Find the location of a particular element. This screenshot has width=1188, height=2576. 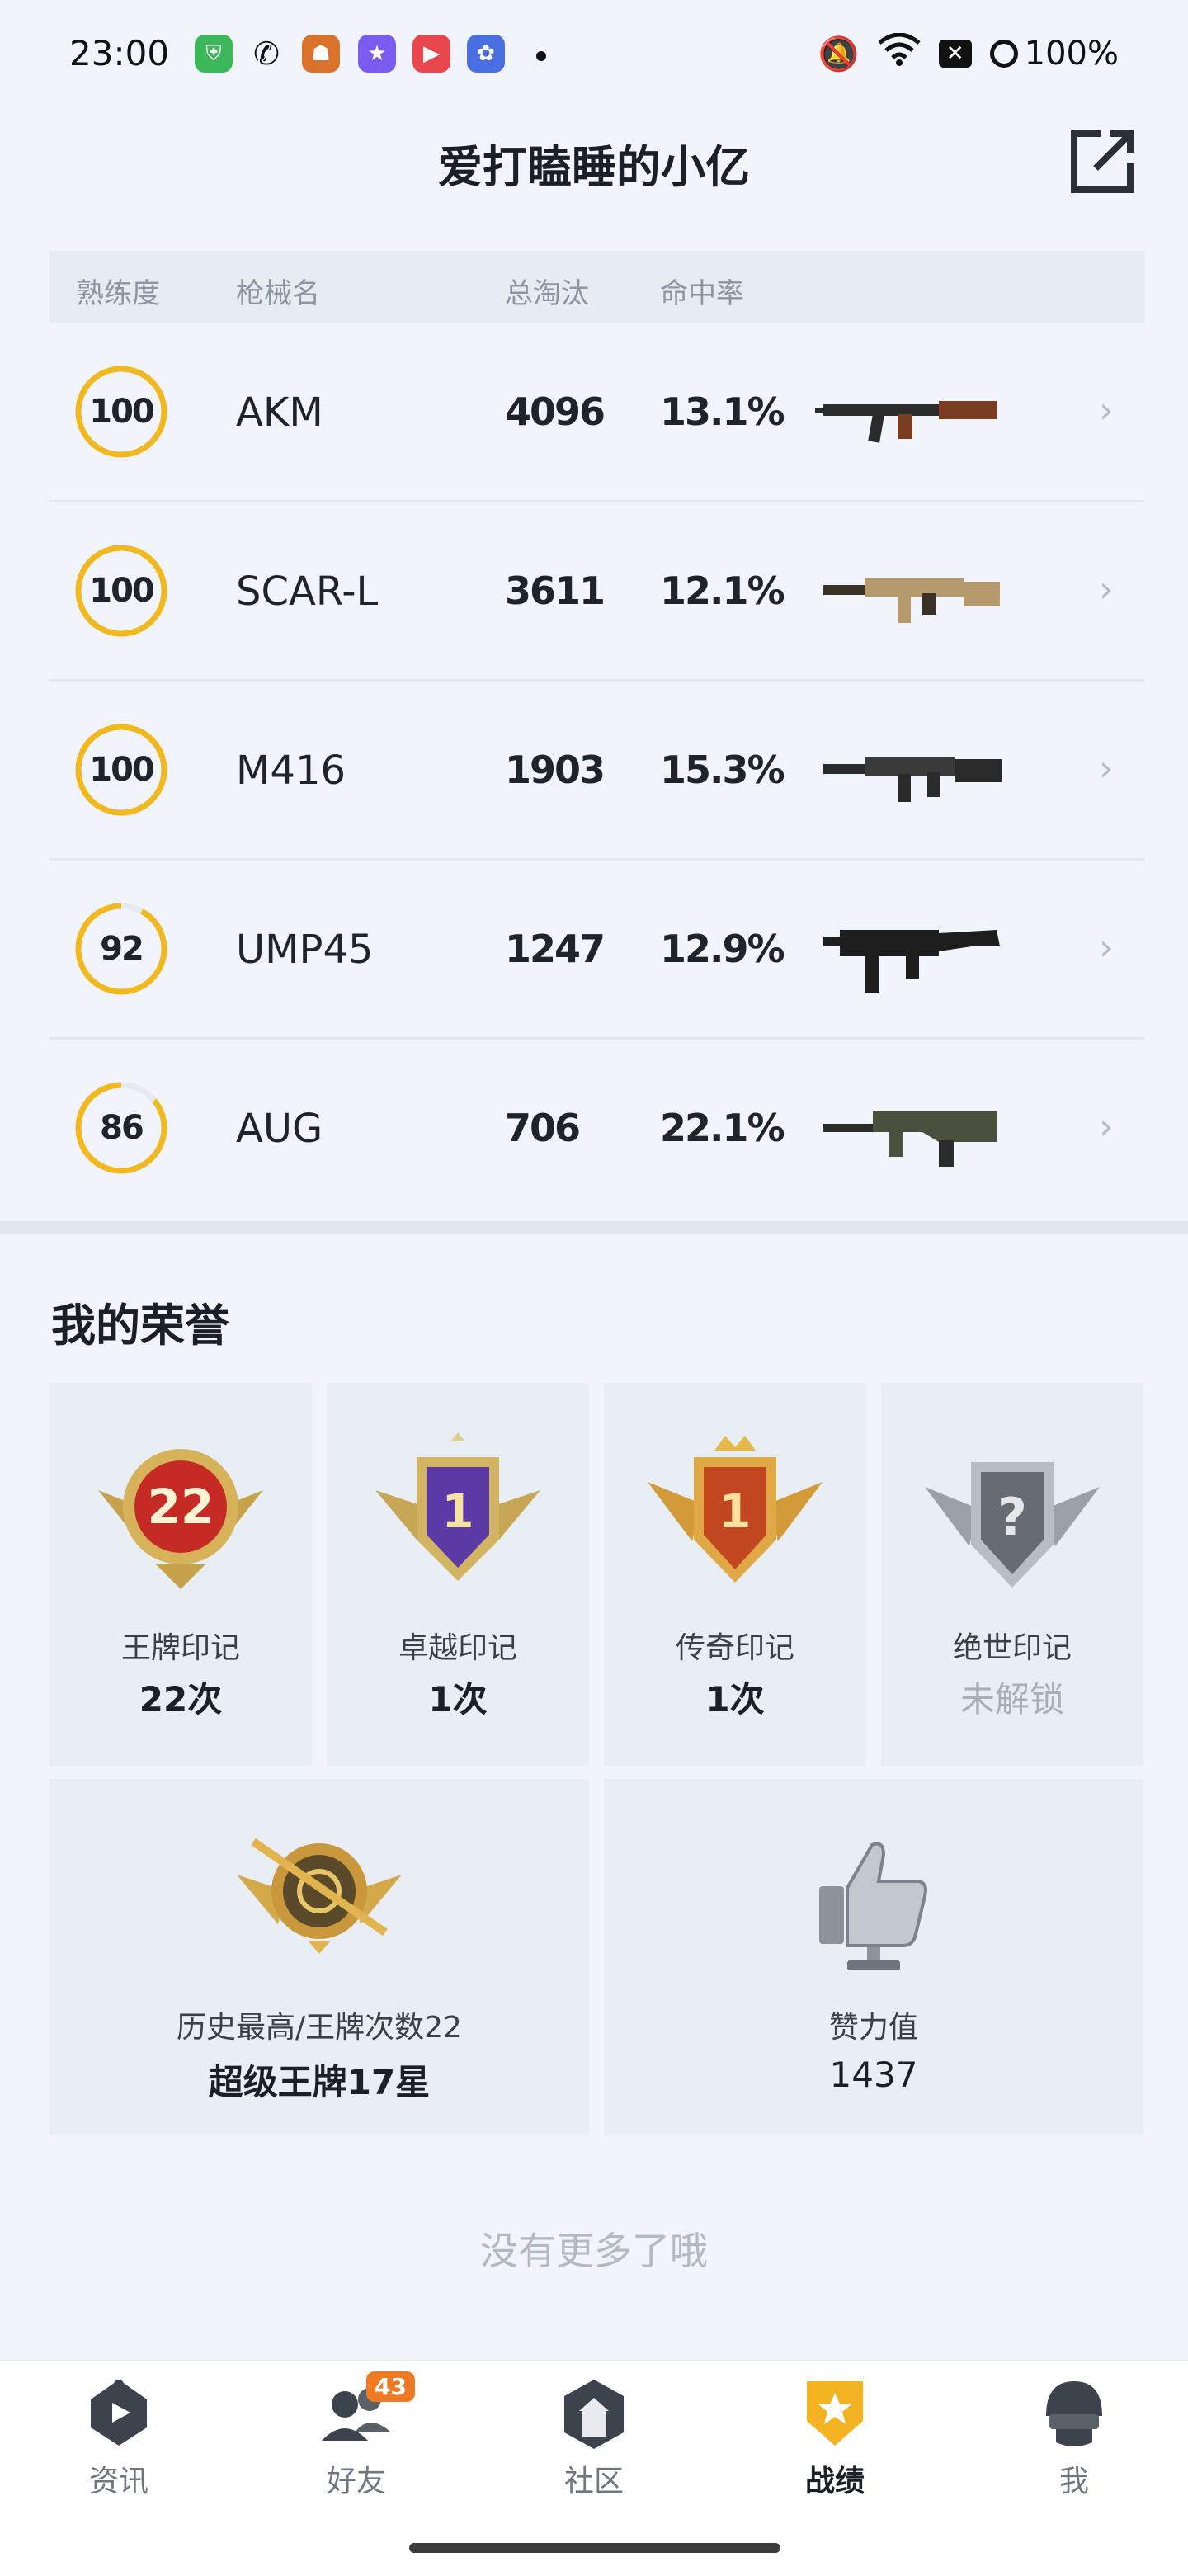

record-shield-icon is located at coordinates (835, 2413).